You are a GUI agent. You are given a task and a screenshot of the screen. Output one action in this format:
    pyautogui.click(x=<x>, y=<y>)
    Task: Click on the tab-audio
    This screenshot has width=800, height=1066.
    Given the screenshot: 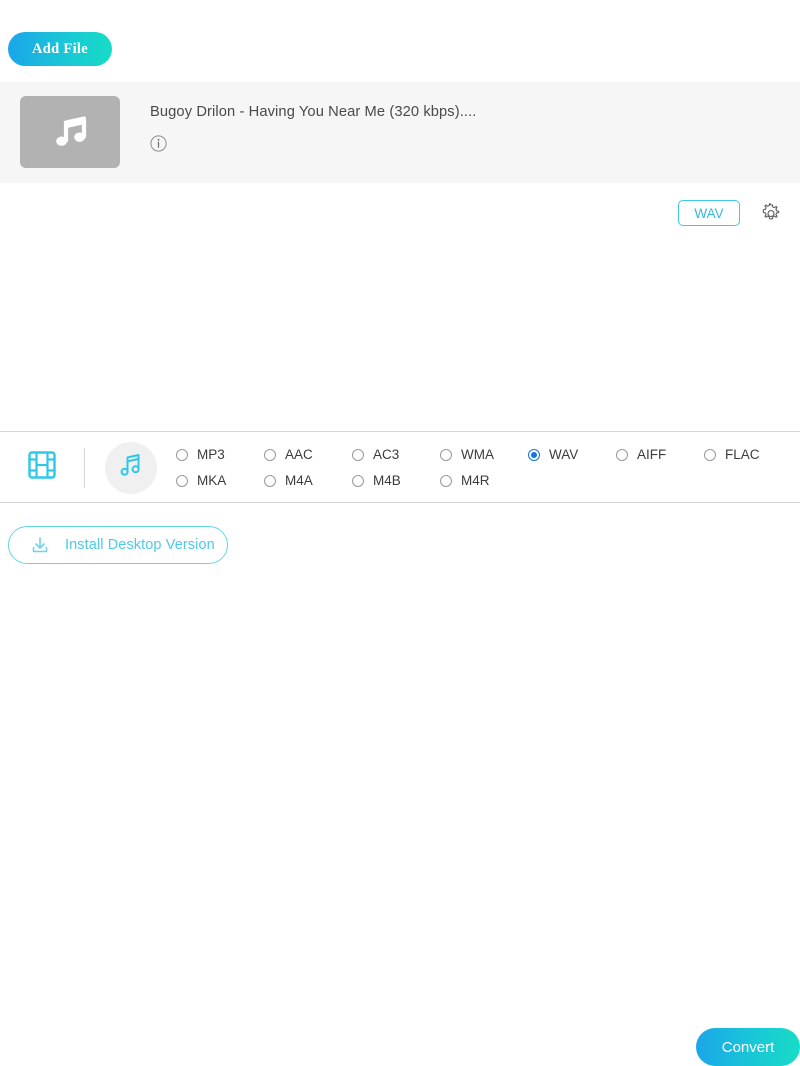 What is the action you would take?
    pyautogui.click(x=131, y=467)
    